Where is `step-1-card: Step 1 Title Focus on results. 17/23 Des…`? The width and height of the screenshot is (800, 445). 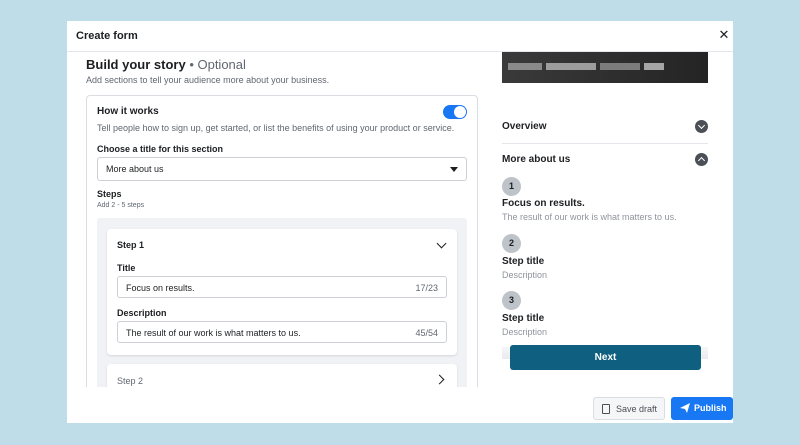
step-1-card: Step 1 Title Focus on results. 17/23 Des… is located at coordinates (282, 292).